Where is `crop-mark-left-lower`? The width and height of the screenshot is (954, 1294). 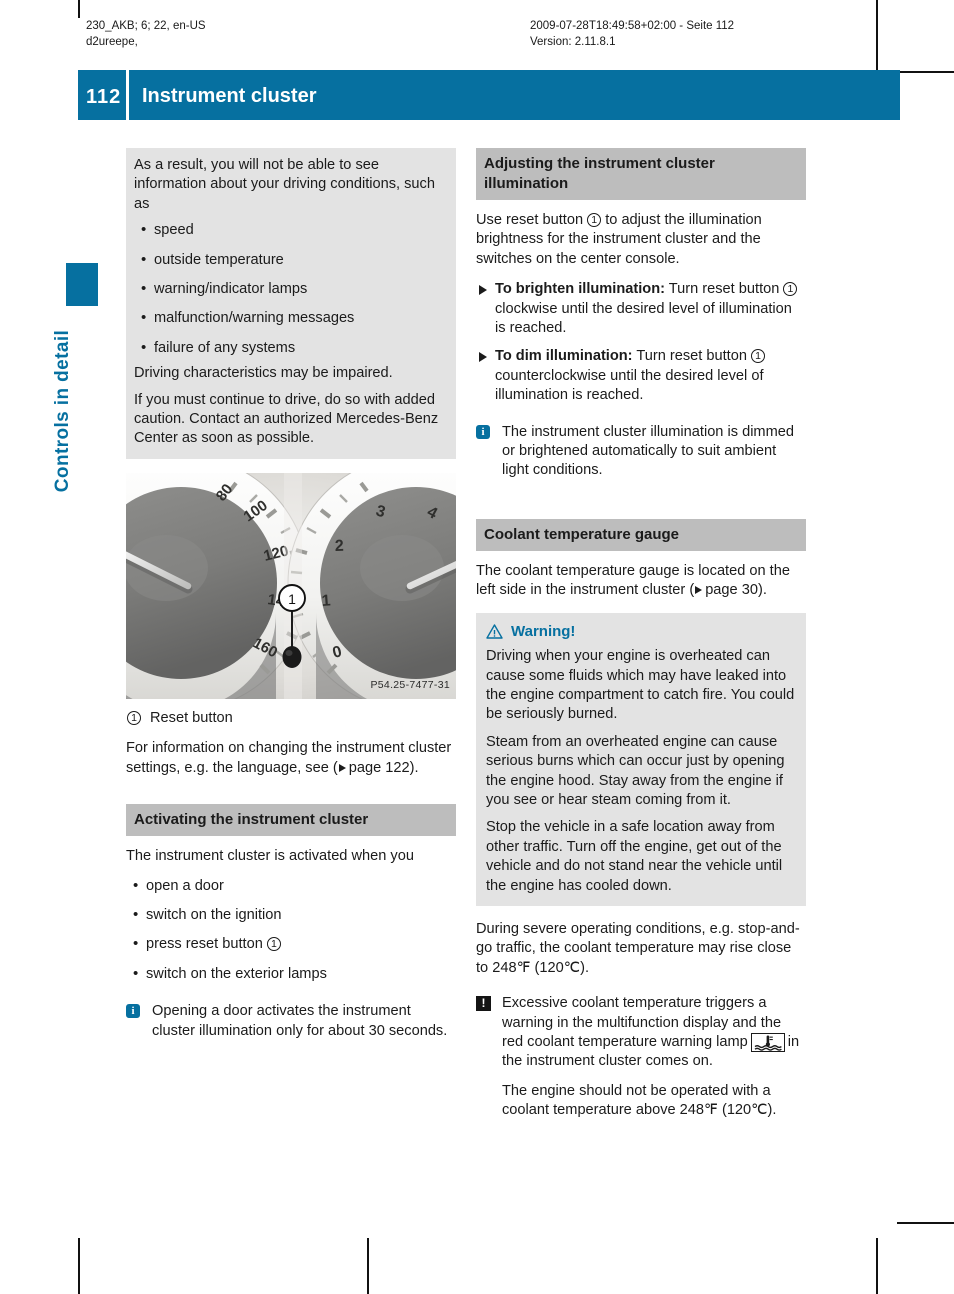 crop-mark-left-lower is located at coordinates (79, 1266).